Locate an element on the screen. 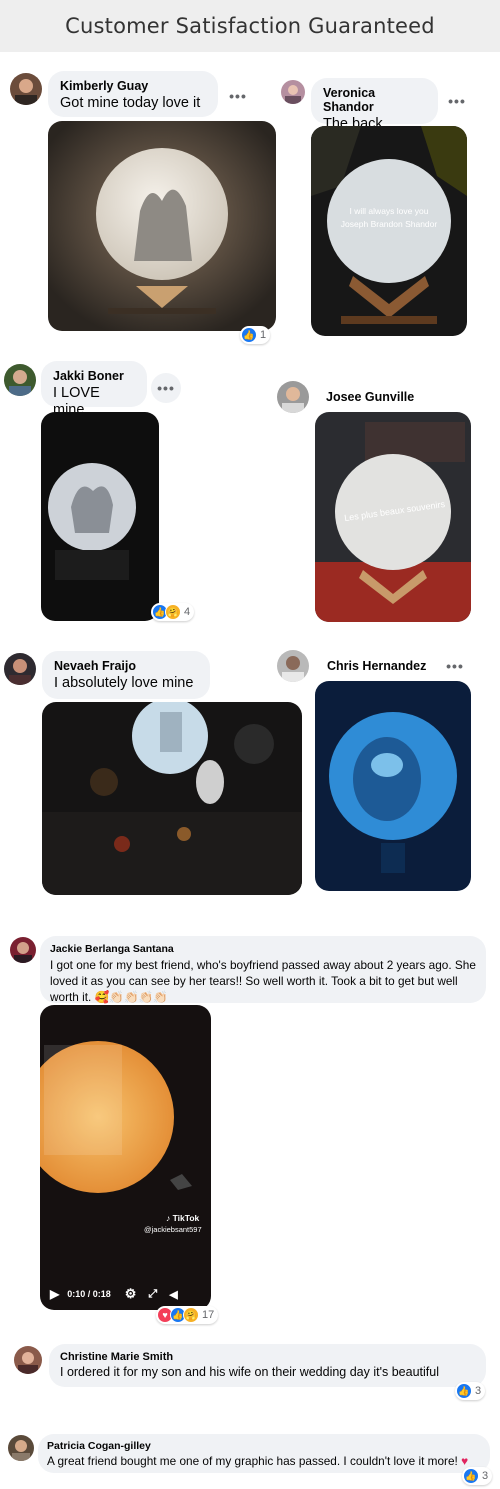 Image resolution: width=500 pixels, height=1489 pixels. reaction-summary: 👍 1 is located at coordinates (255, 335).